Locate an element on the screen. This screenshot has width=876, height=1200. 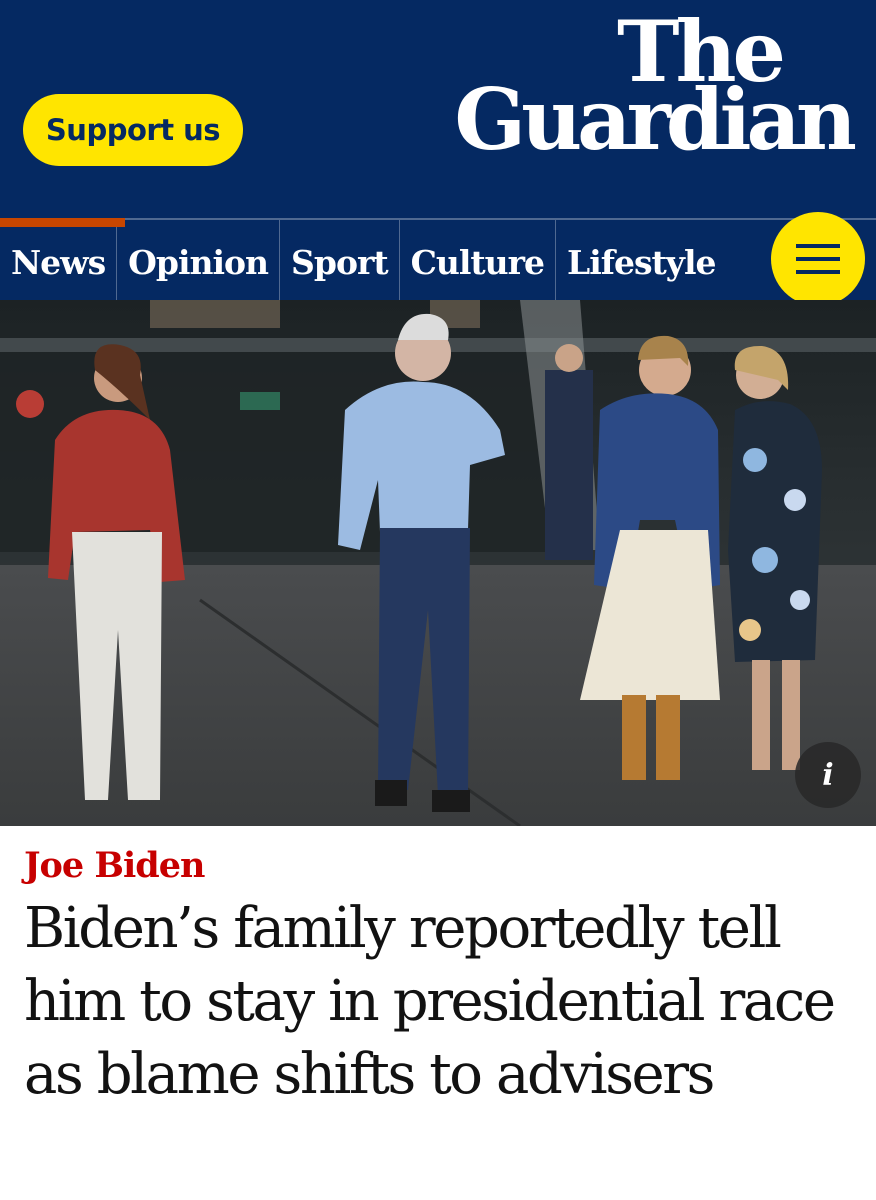
nav-item-sport: Sport is located at coordinates (340, 259).